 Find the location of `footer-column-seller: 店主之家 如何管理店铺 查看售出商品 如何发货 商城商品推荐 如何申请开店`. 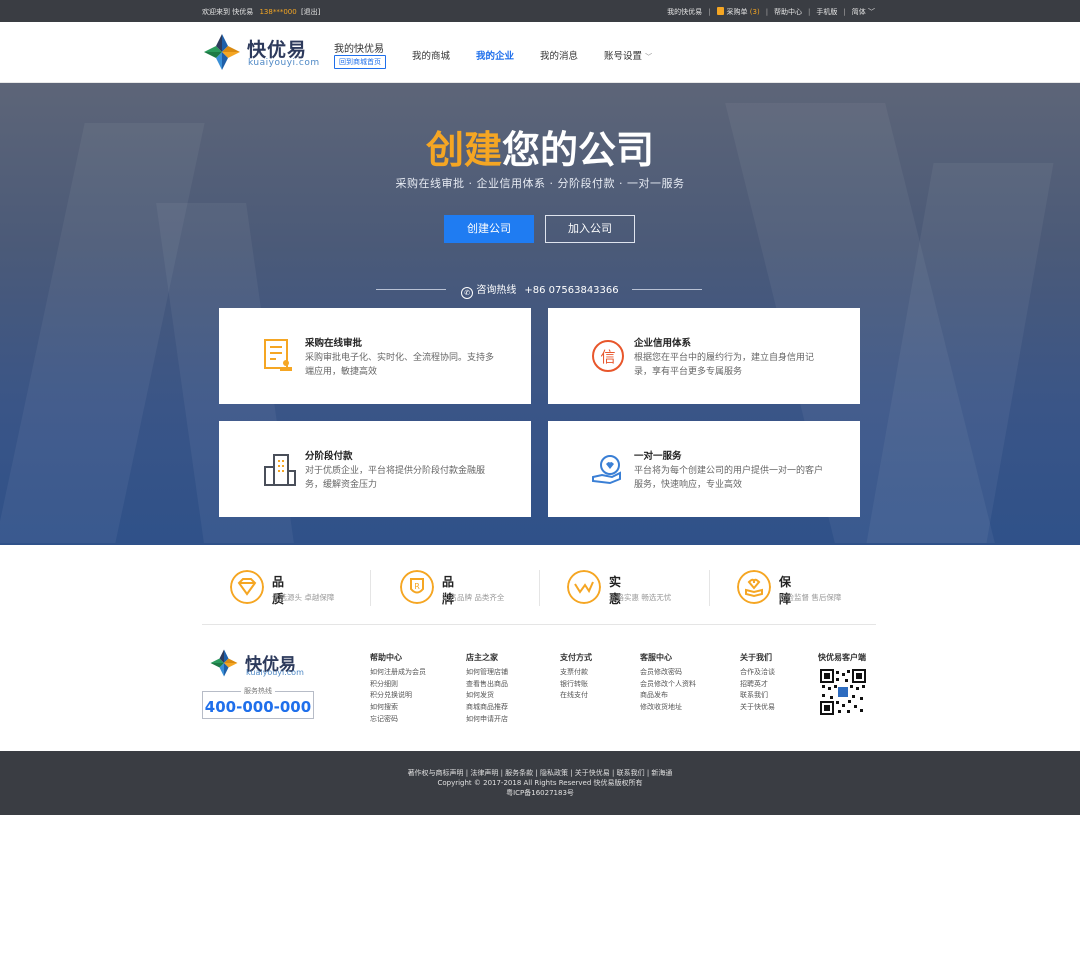

footer-column-seller: 店主之家 如何管理店铺 查看售出商品 如何发货 商城商品推荐 如何申请开店 is located at coordinates (487, 689).